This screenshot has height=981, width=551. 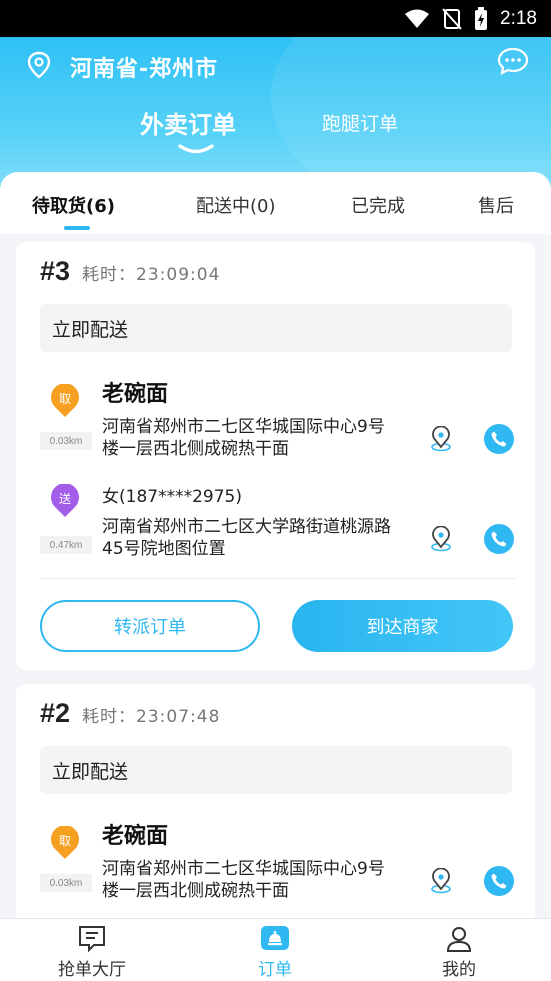 I want to click on dropoff-badge: 送, so click(x=64, y=499).